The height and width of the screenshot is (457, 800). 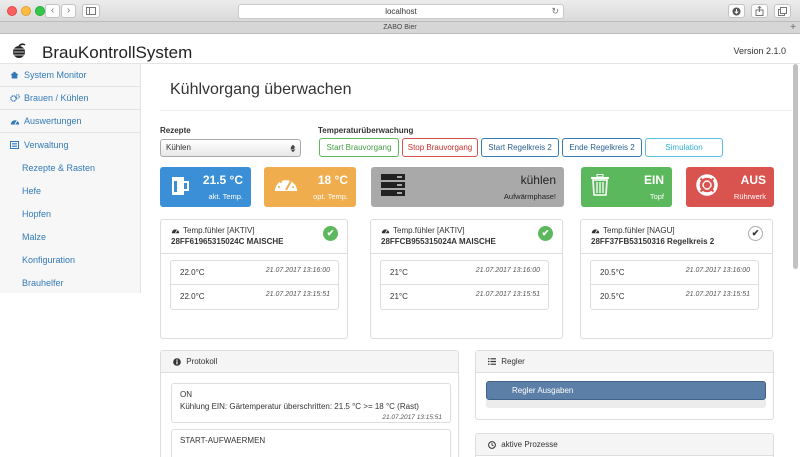 I want to click on reload-icon: ↻, so click(x=555, y=11).